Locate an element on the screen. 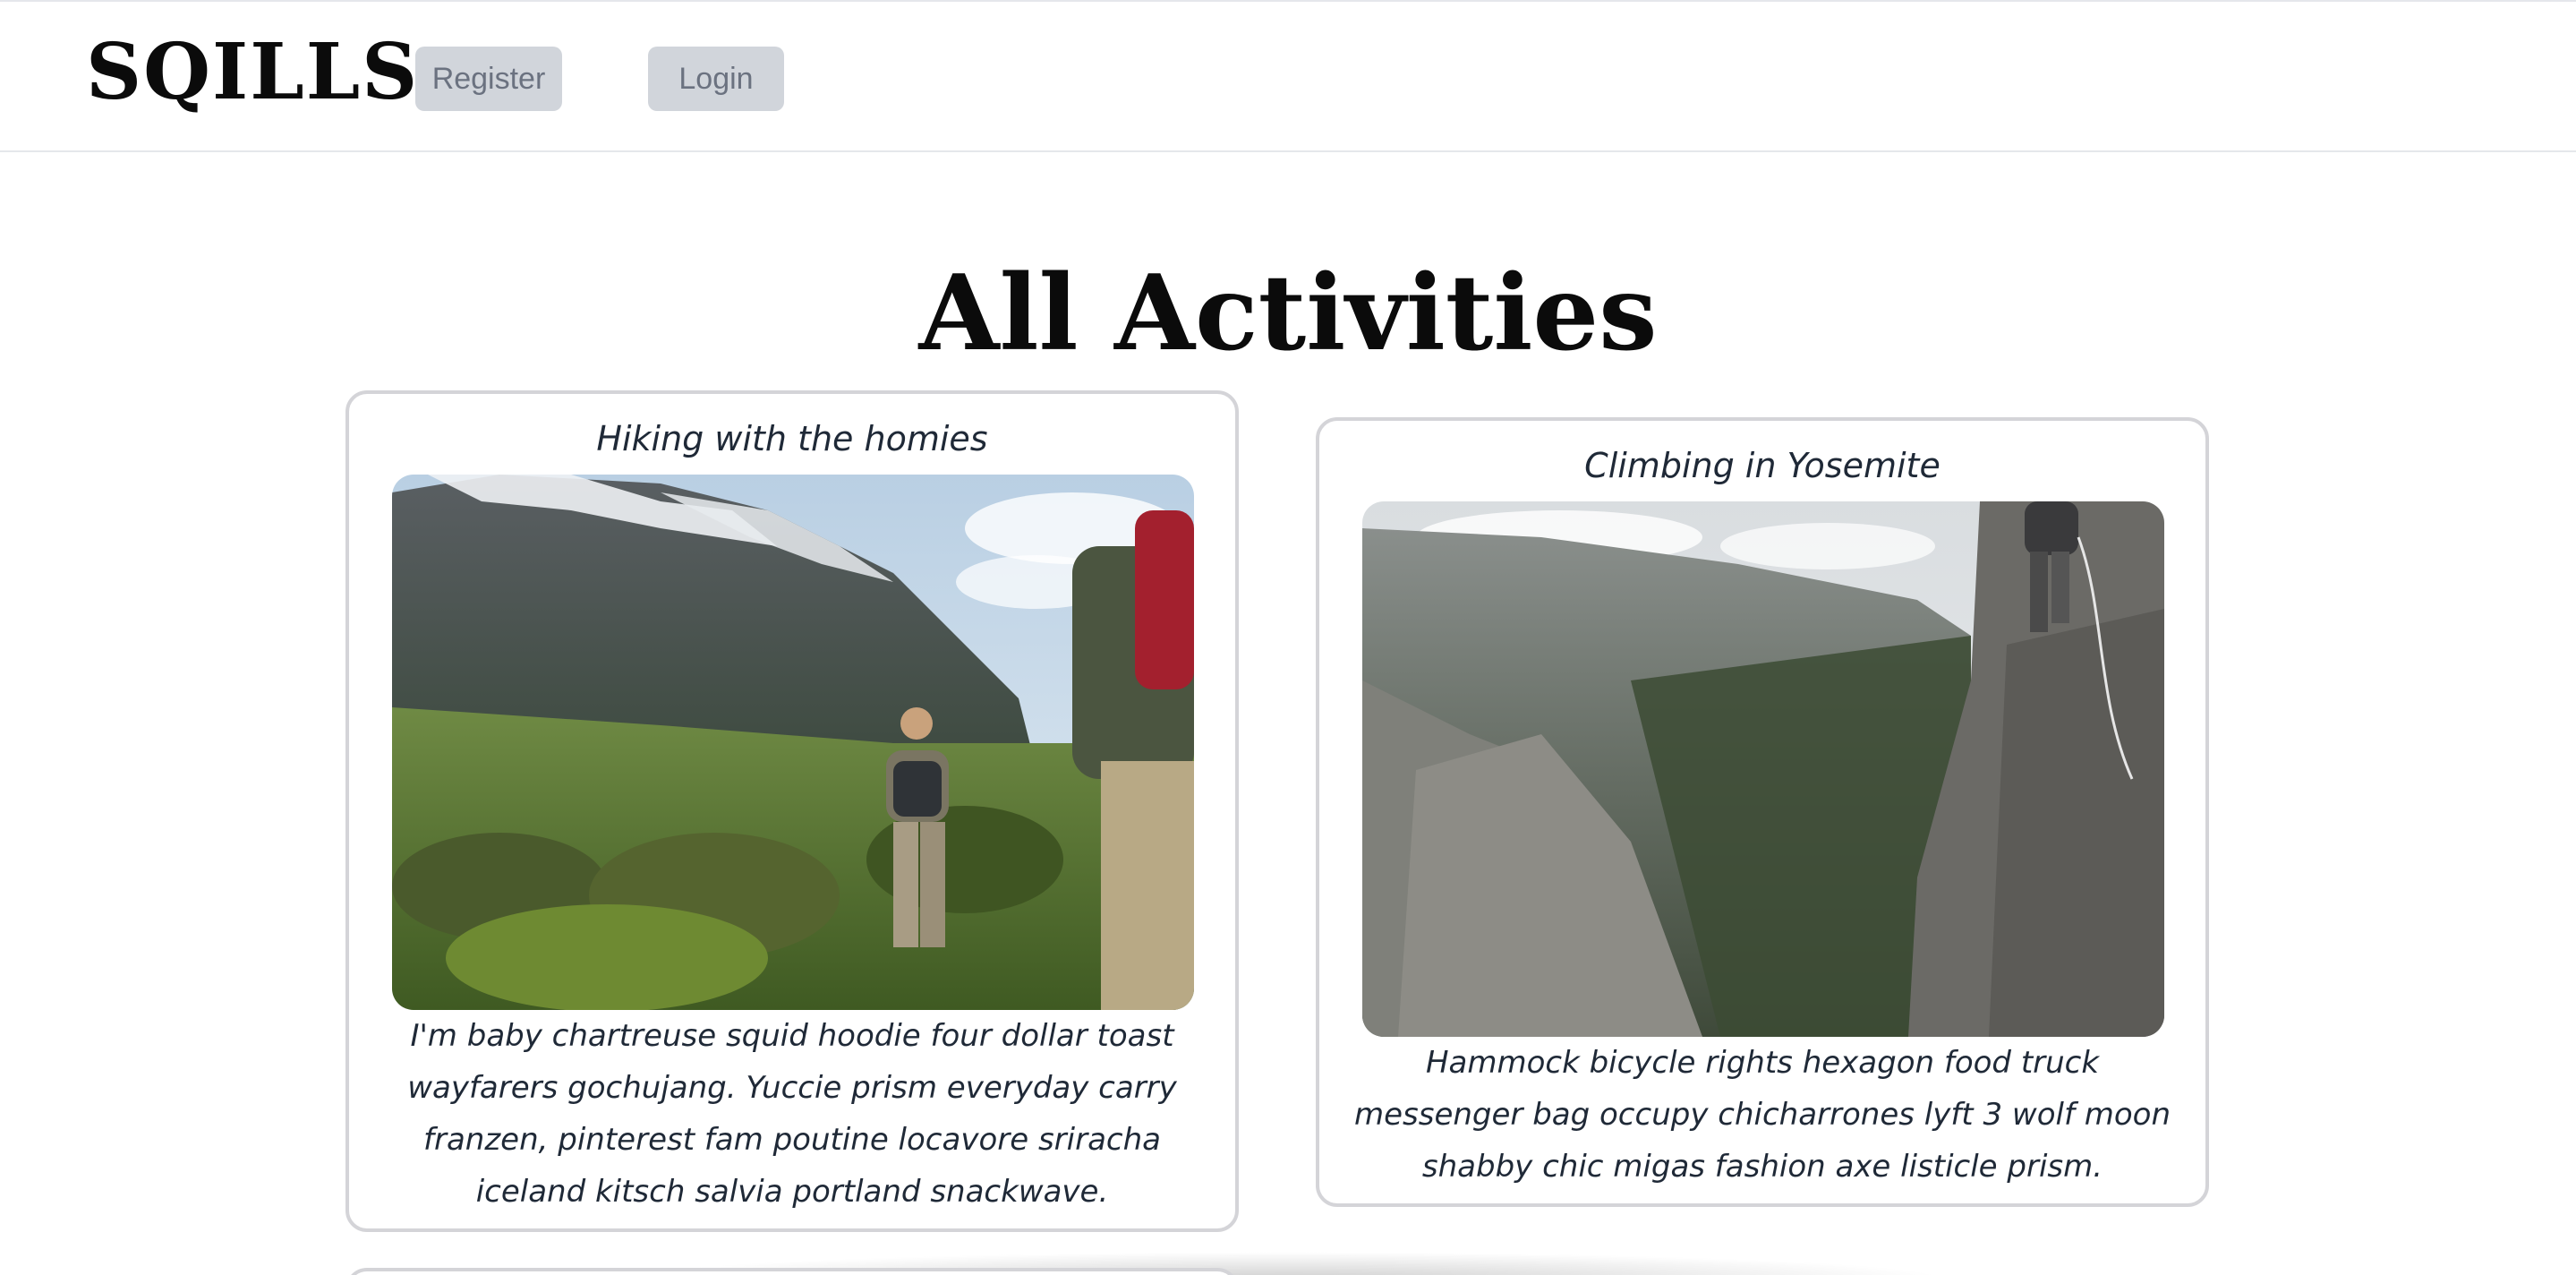 This screenshot has width=2576, height=1275. activity-card is located at coordinates (792, 1271).